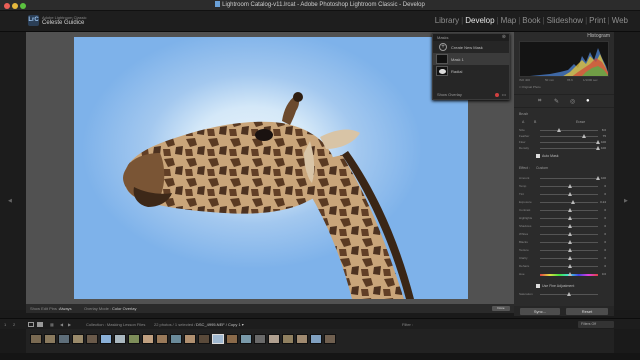  Describe the element at coordinates (504, 37) in the screenshot. I see `close-masks-panel-icon: ⊗` at that location.